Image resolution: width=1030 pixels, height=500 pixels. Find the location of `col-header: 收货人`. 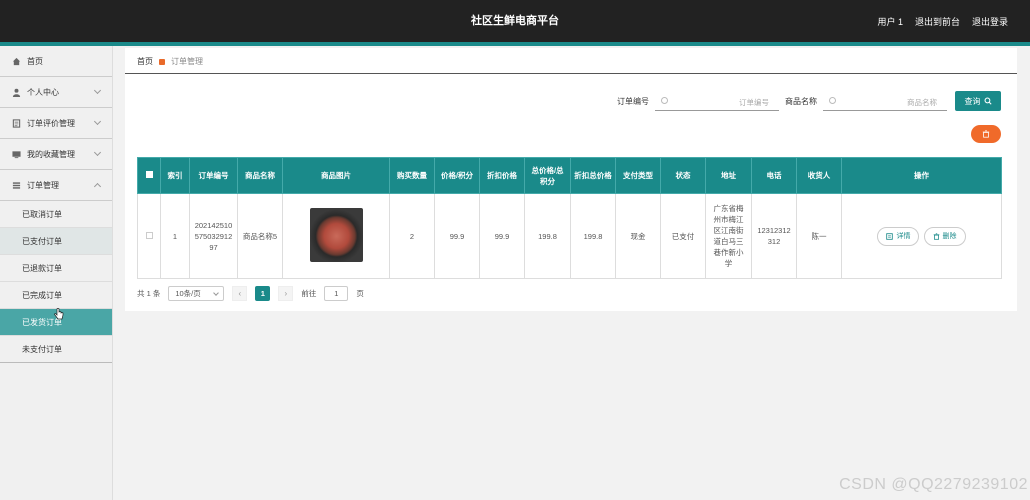

col-header: 收货人 is located at coordinates (819, 175).